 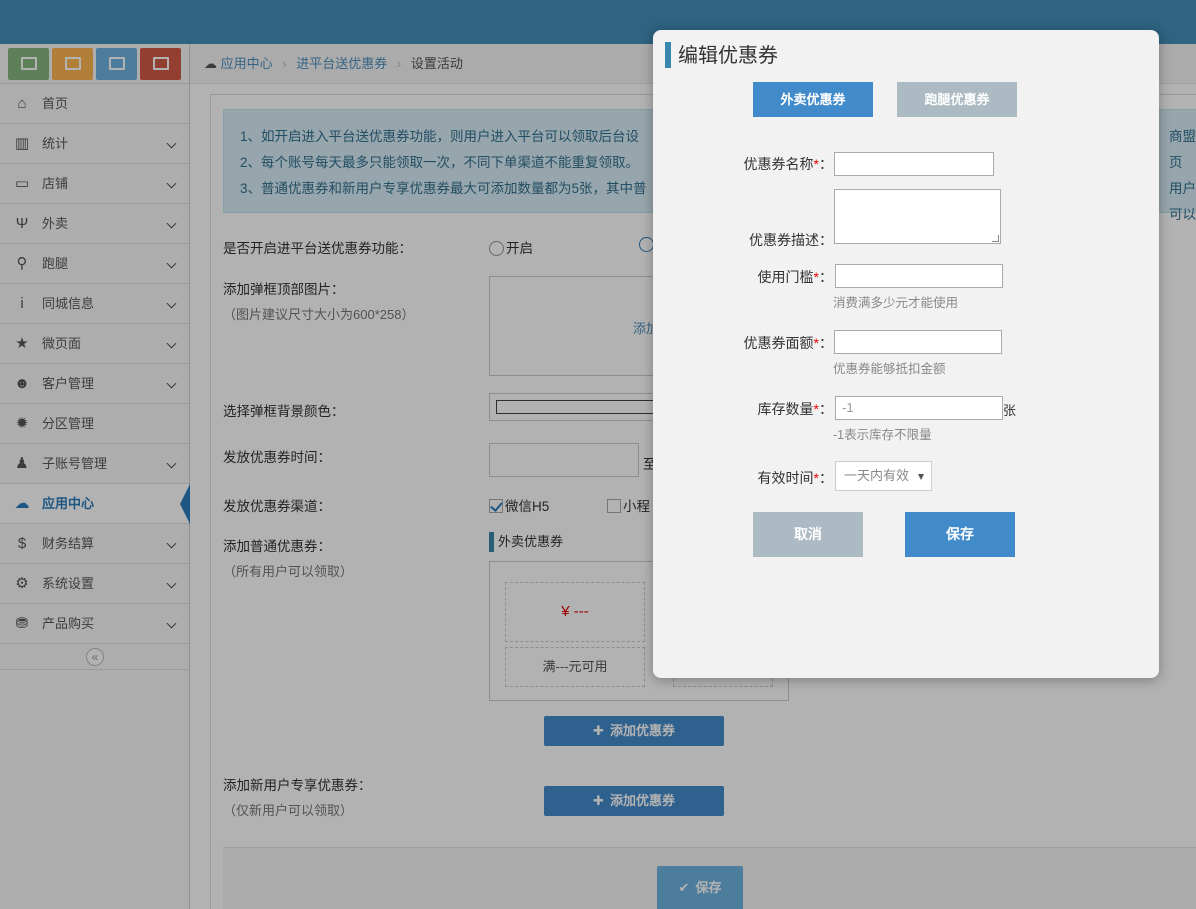 I want to click on stock-unit: 张, so click(x=1010, y=410).